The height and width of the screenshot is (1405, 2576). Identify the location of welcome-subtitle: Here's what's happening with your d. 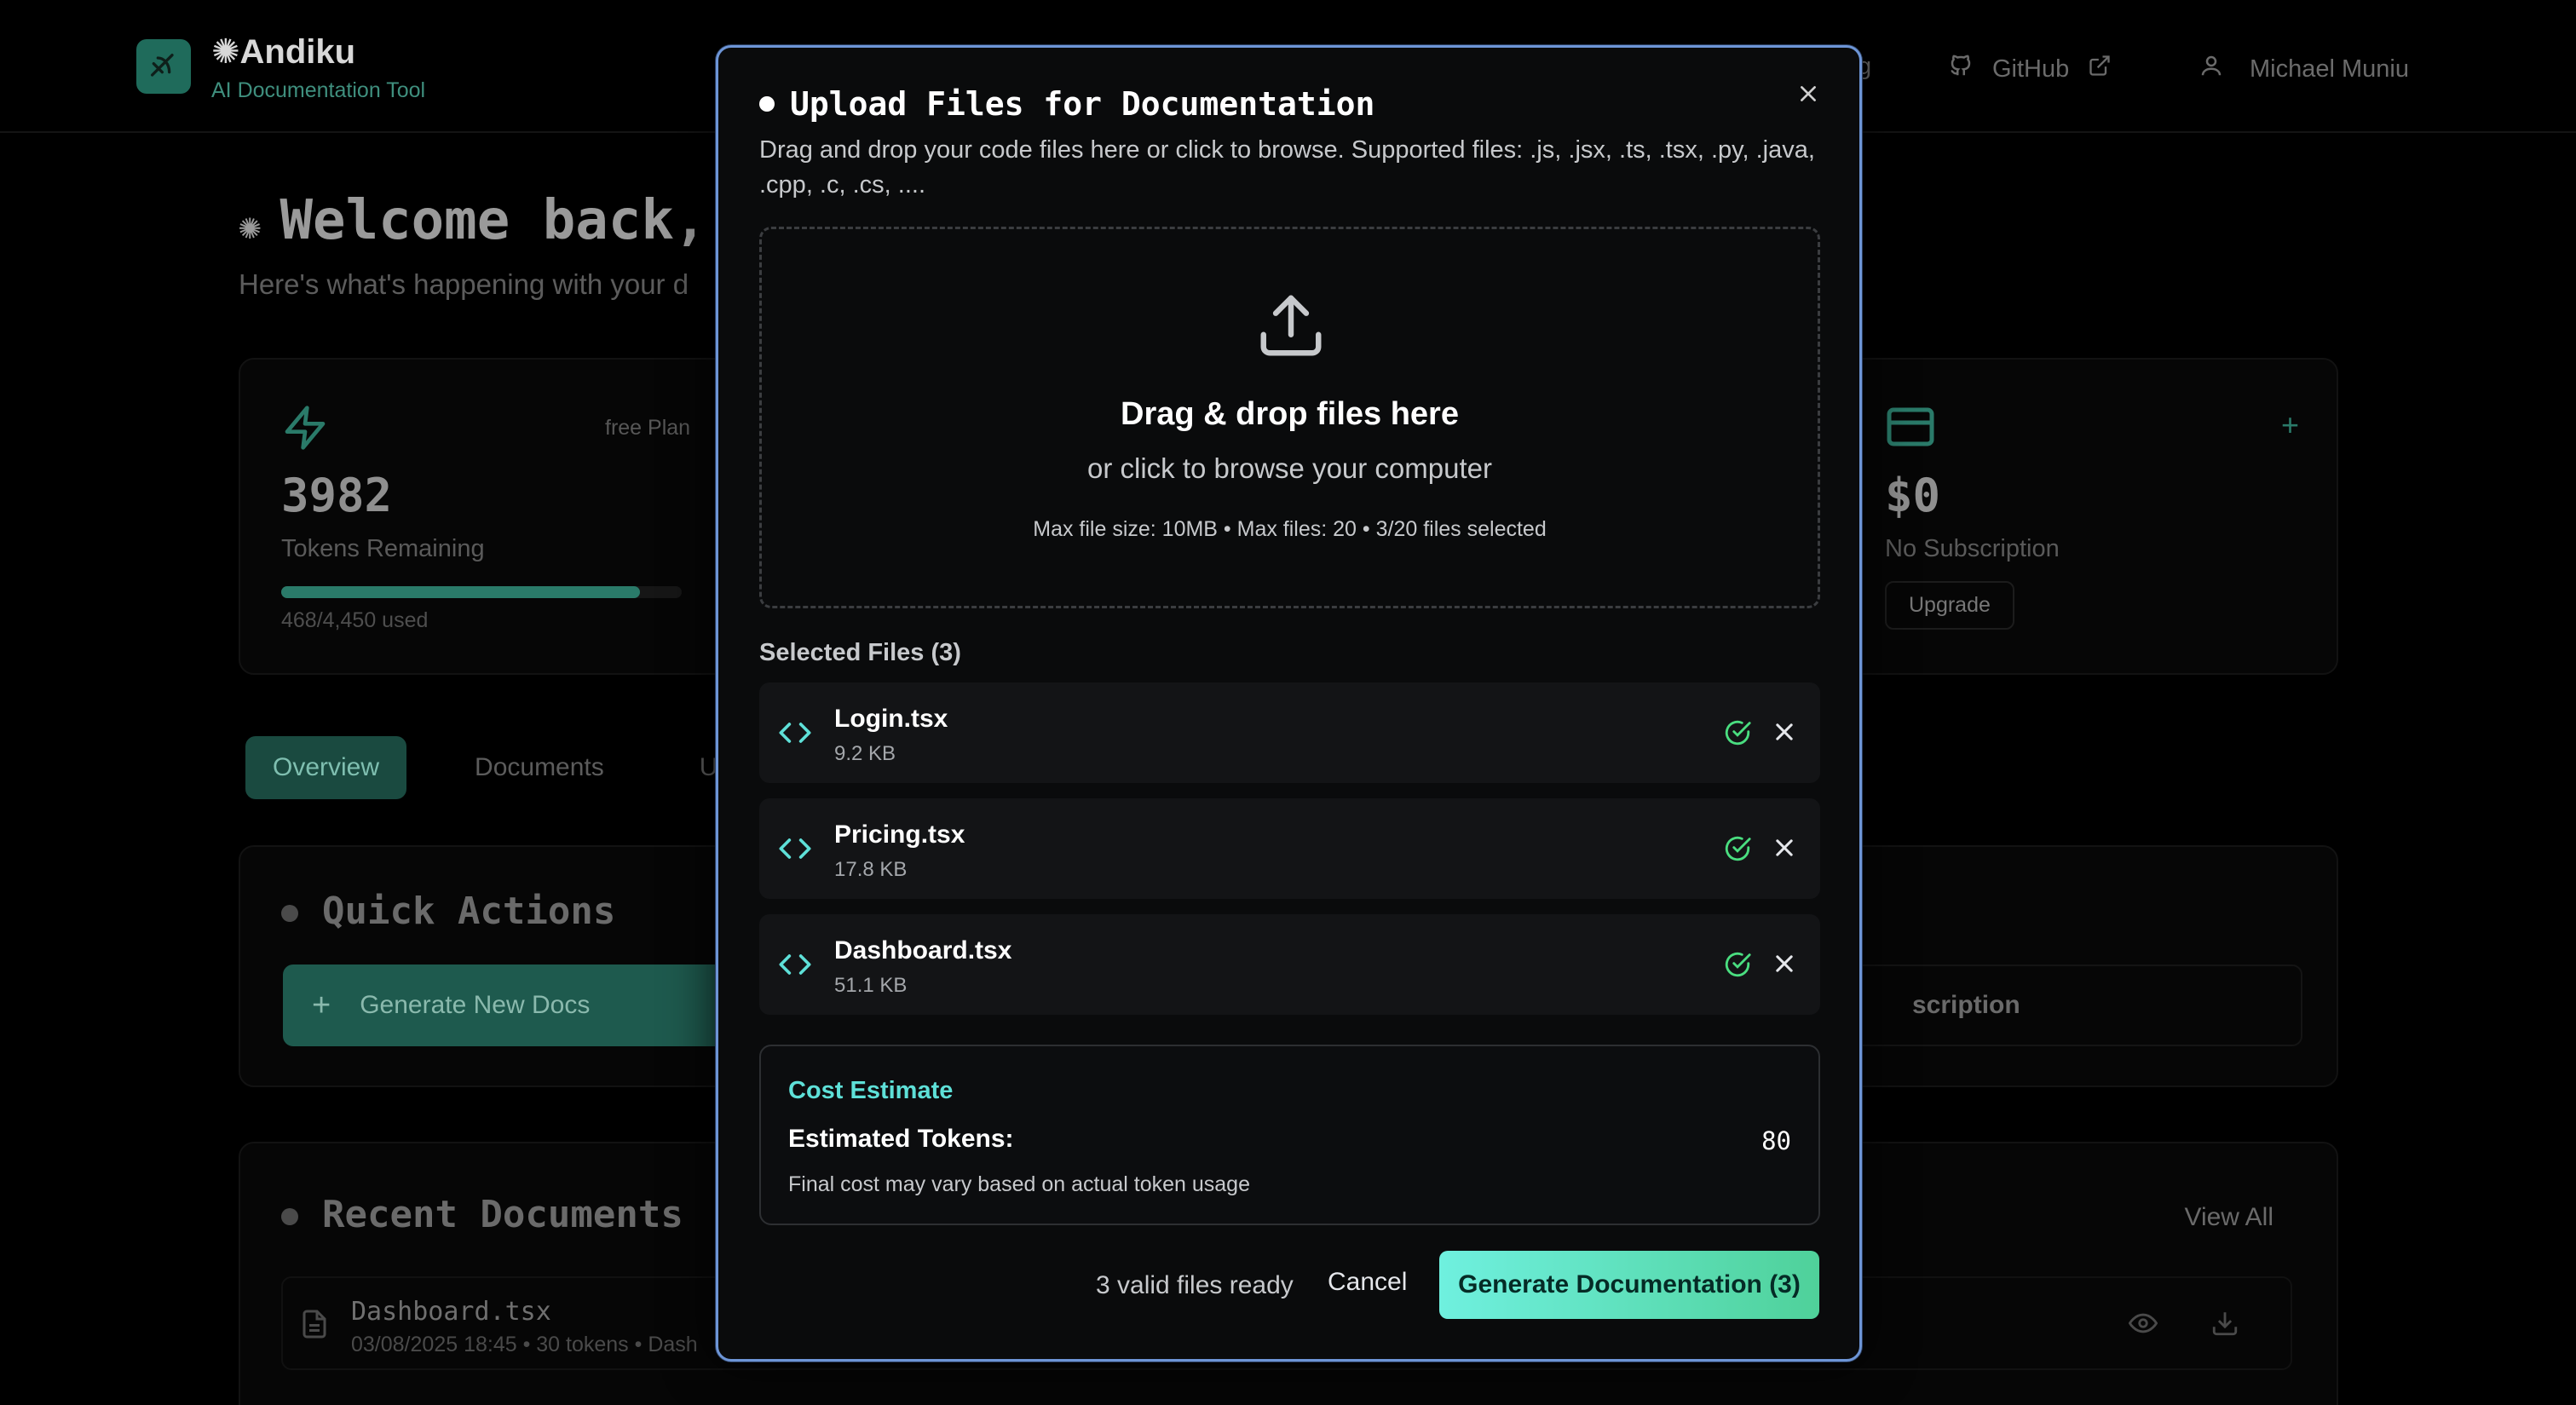
(464, 284).